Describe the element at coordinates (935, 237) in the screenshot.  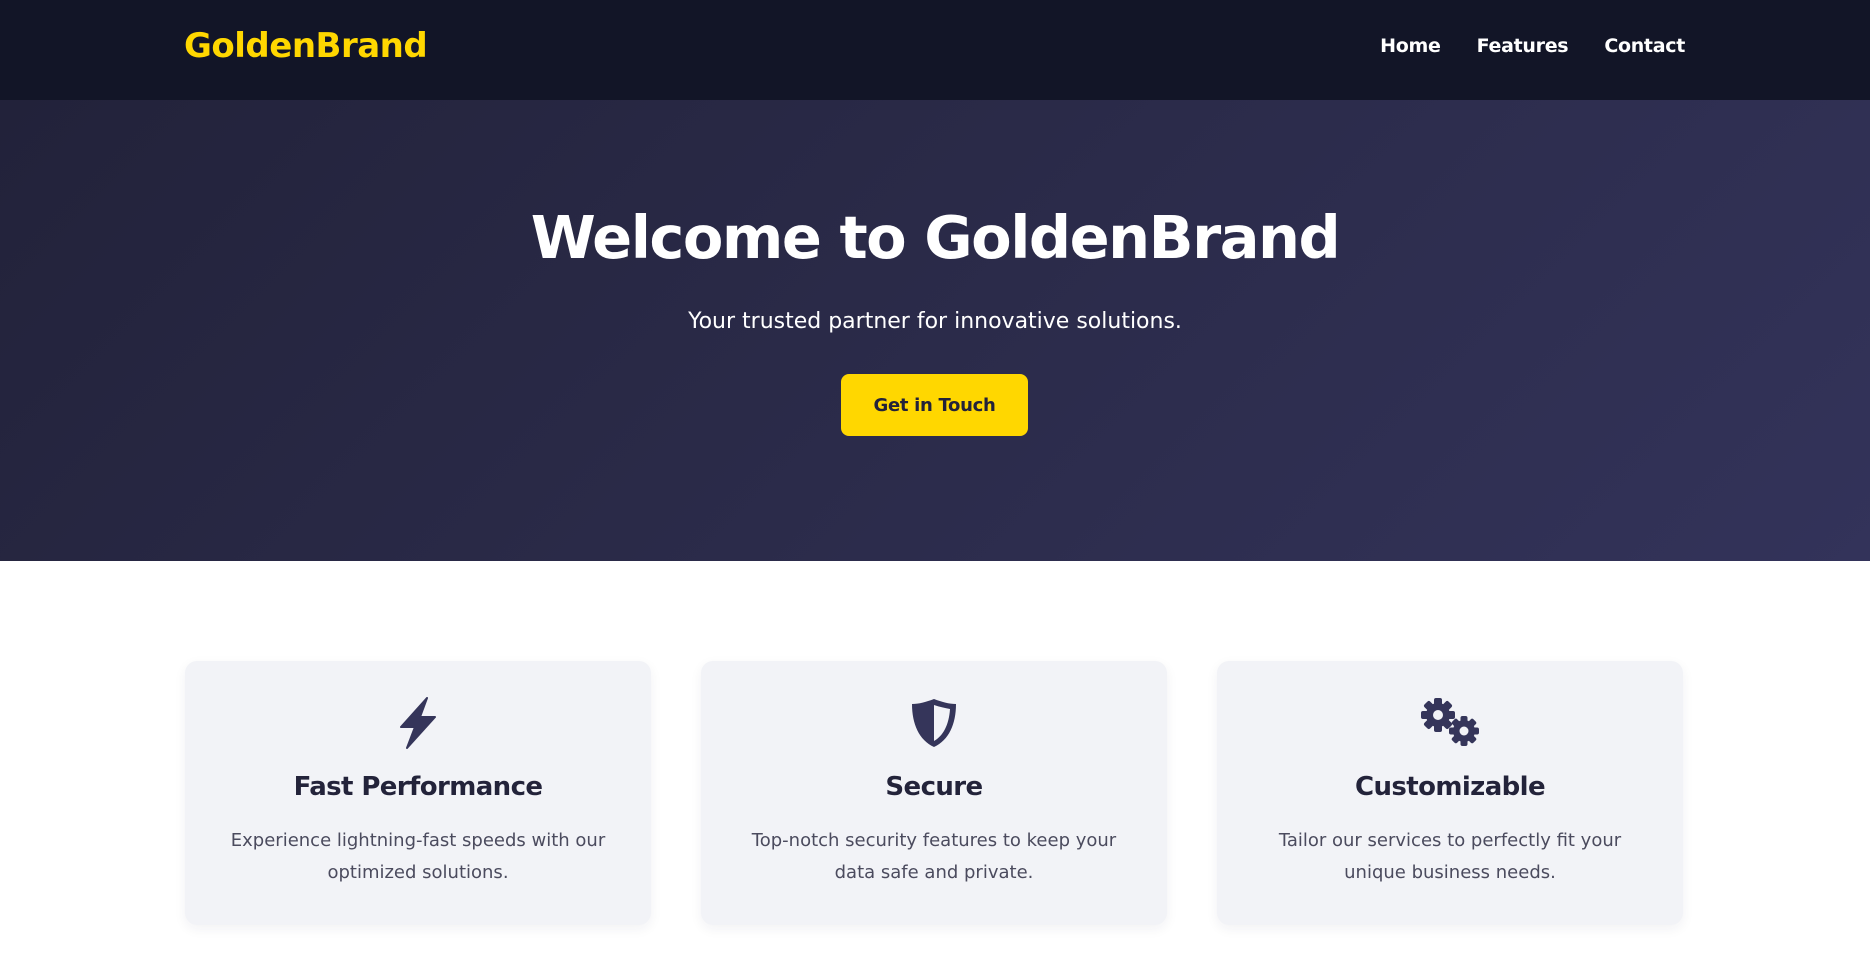
I see `hero-title: Welcome to GoldenBrand` at that location.